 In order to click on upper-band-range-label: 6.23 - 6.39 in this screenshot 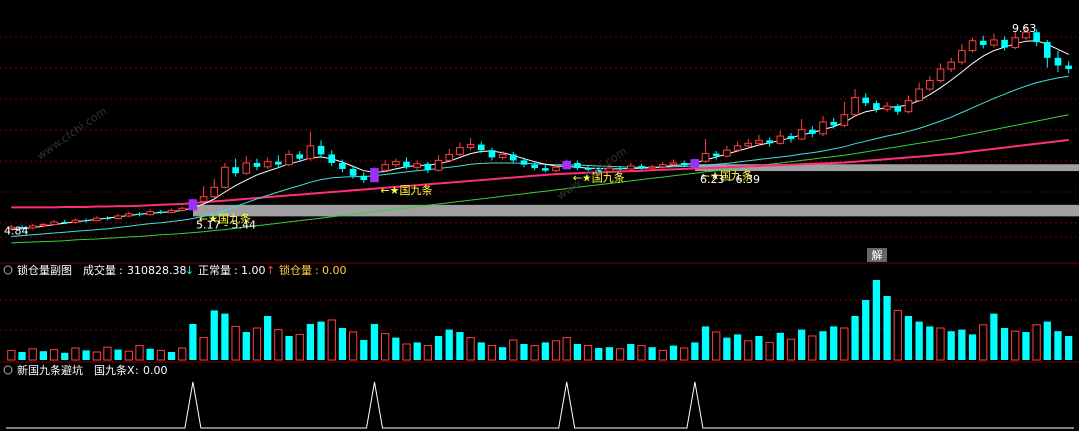, I will do `click(730, 179)`.